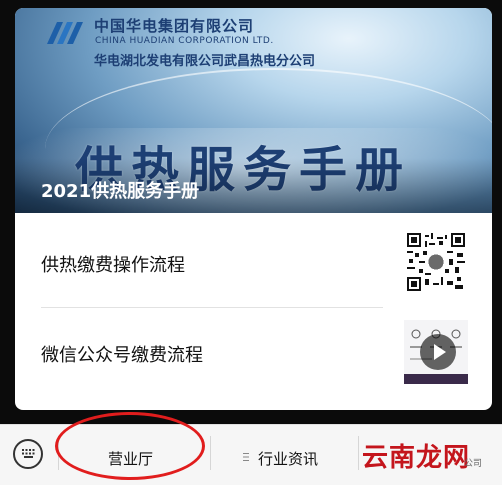 The image size is (502, 485). Describe the element at coordinates (246, 457) in the screenshot. I see `menu-icon` at that location.